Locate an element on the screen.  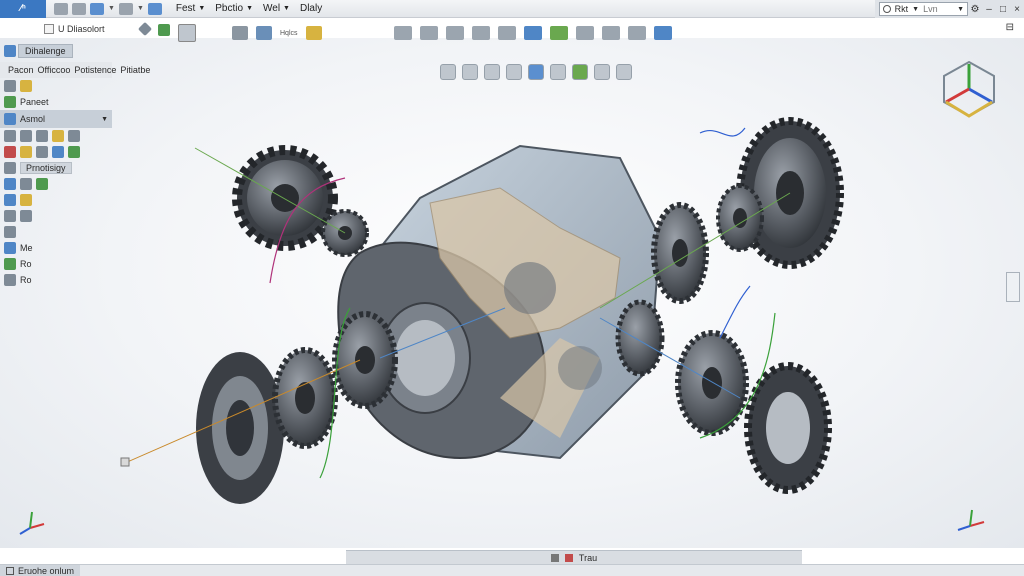
search-area: Rkt ▼ Lvn ▼ ⚙ – □ × is located at coordinates (949, 9).